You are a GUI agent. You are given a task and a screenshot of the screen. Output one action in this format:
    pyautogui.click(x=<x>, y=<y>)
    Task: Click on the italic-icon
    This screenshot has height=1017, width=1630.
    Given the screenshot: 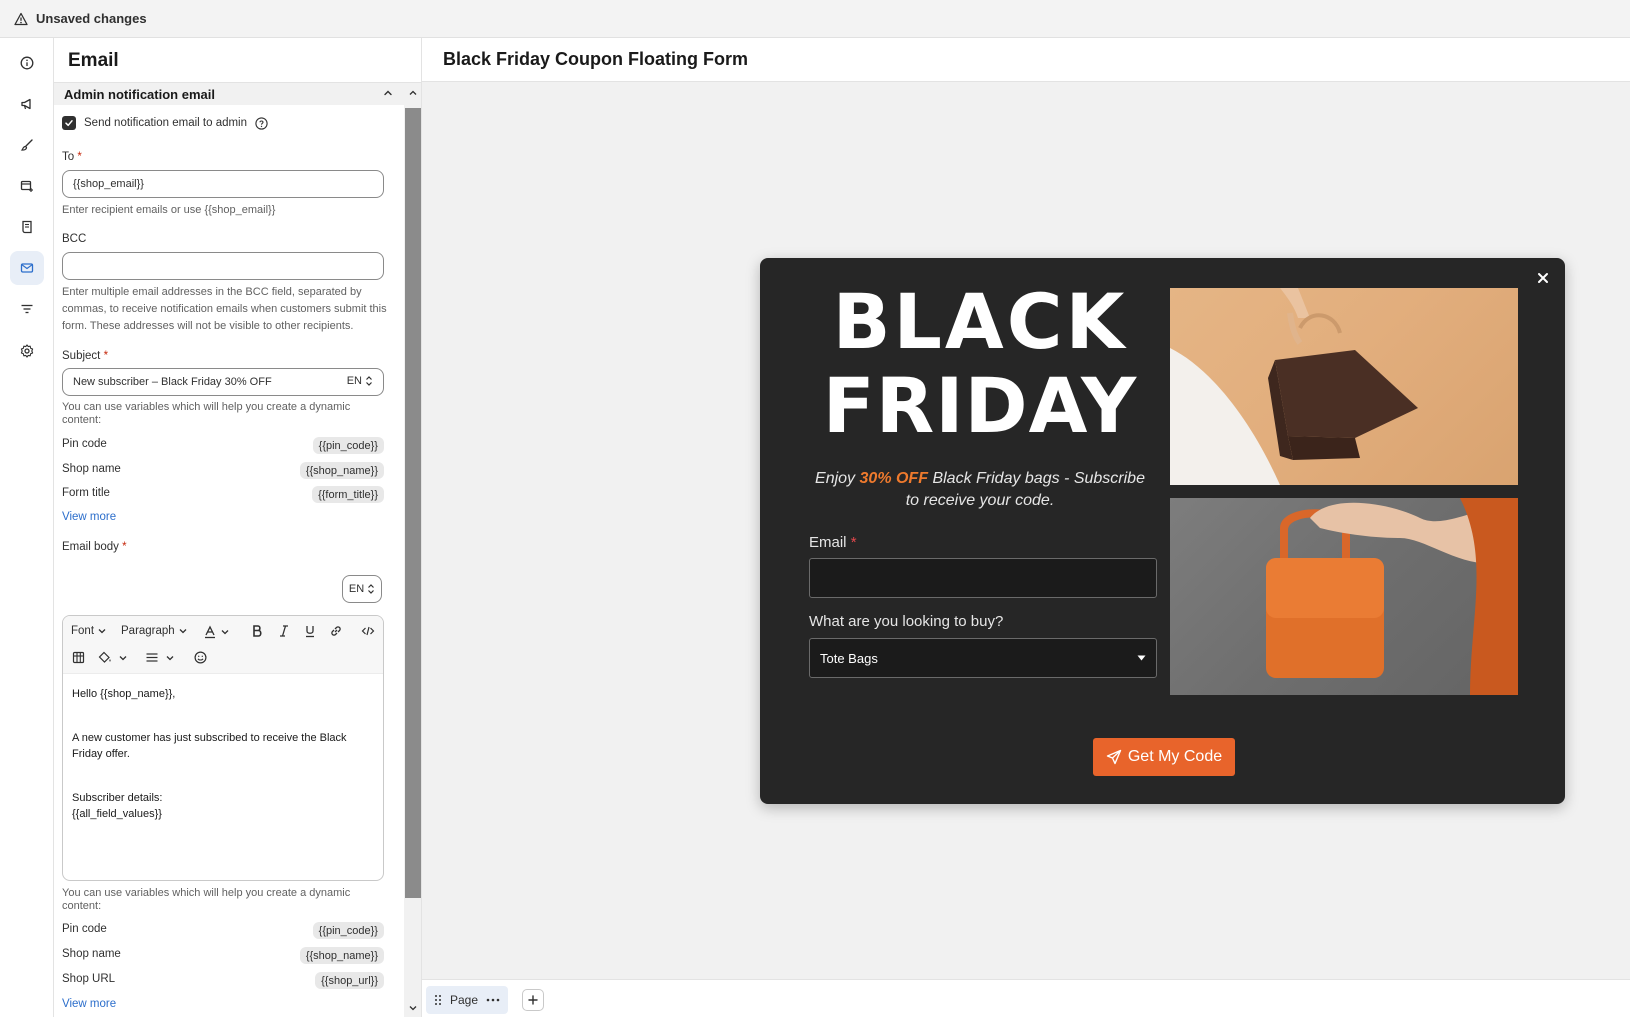 What is the action you would take?
    pyautogui.click(x=284, y=631)
    